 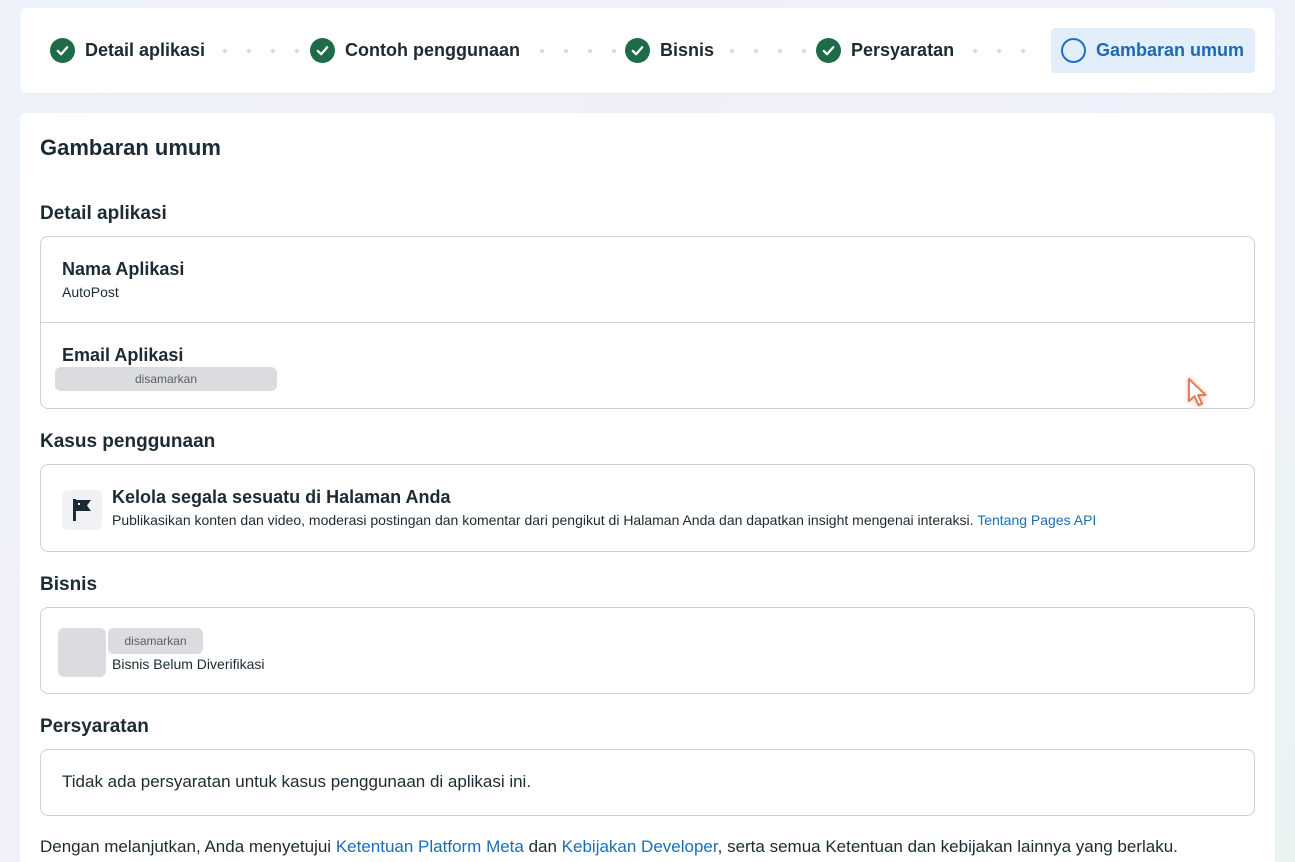 What do you see at coordinates (82, 652) in the screenshot?
I see `business-avatar` at bounding box center [82, 652].